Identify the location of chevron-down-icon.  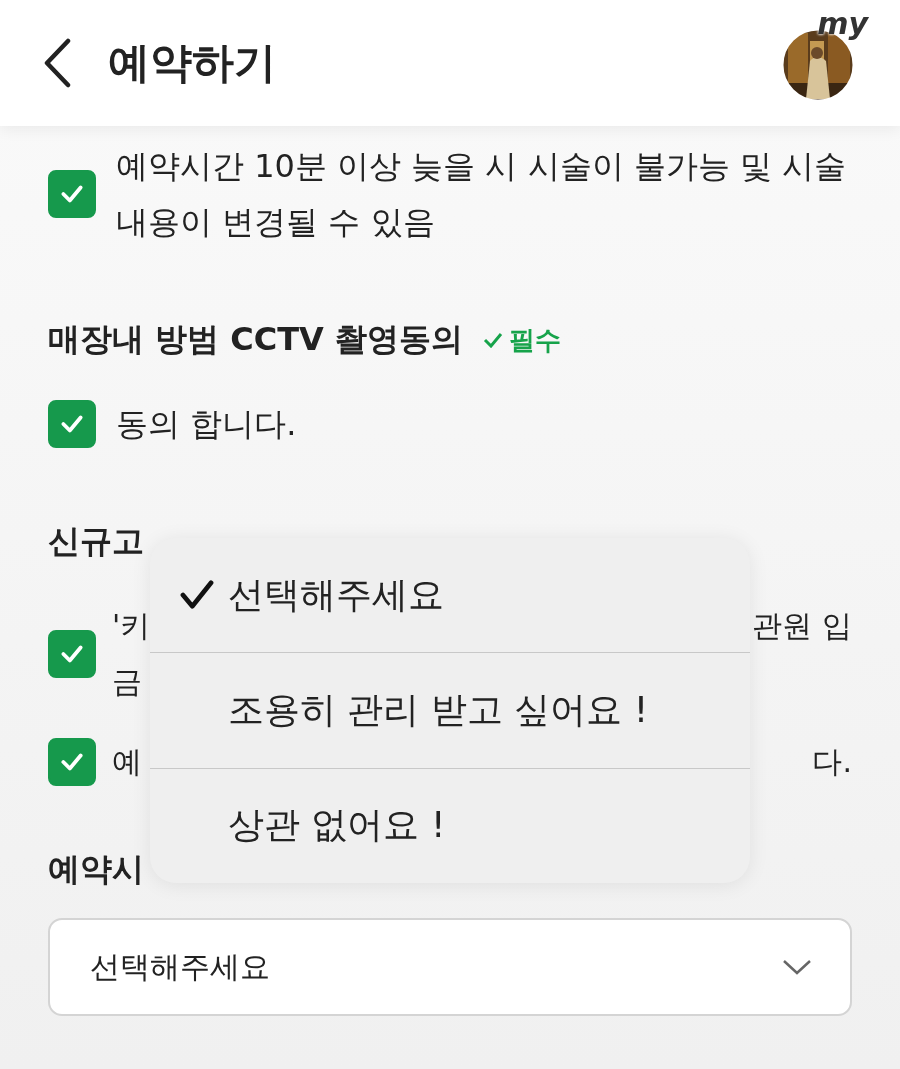
(797, 967).